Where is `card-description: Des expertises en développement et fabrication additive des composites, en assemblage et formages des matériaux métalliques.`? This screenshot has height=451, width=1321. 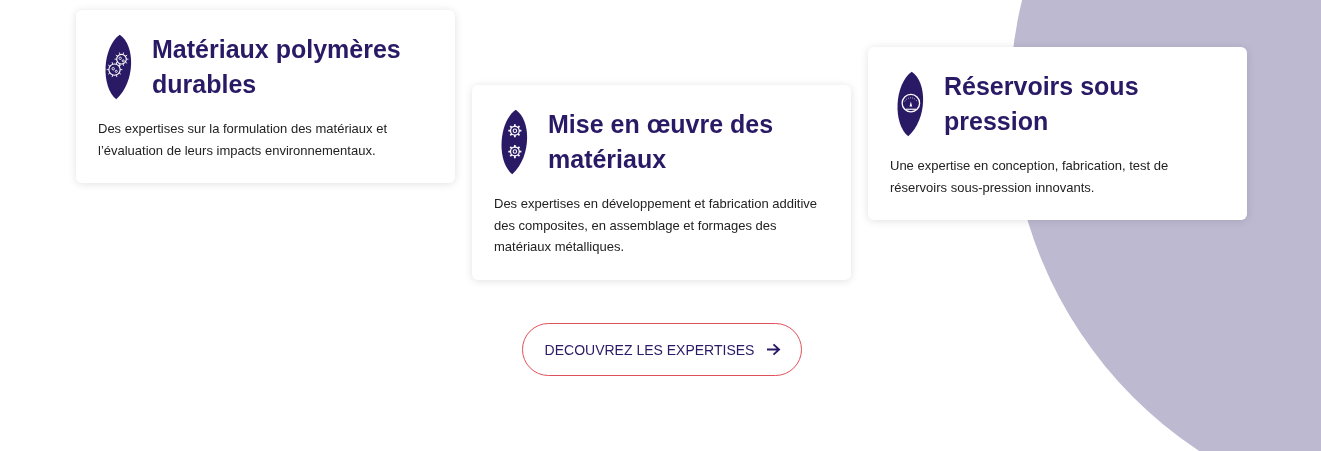
card-description: Des expertises en développement et fabrication additive des composites, en assemblage et formages des matériaux métalliques. is located at coordinates (656, 225).